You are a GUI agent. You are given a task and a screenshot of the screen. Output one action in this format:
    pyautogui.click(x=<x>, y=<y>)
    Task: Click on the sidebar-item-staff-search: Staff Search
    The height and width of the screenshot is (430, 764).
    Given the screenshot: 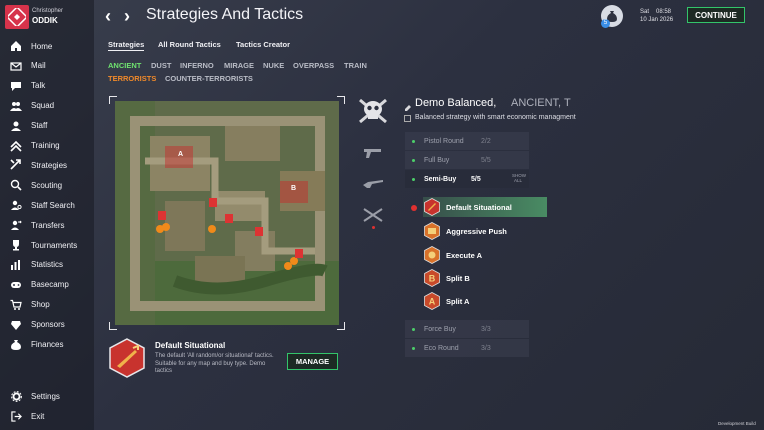 What is the action you would take?
    pyautogui.click(x=47, y=205)
    